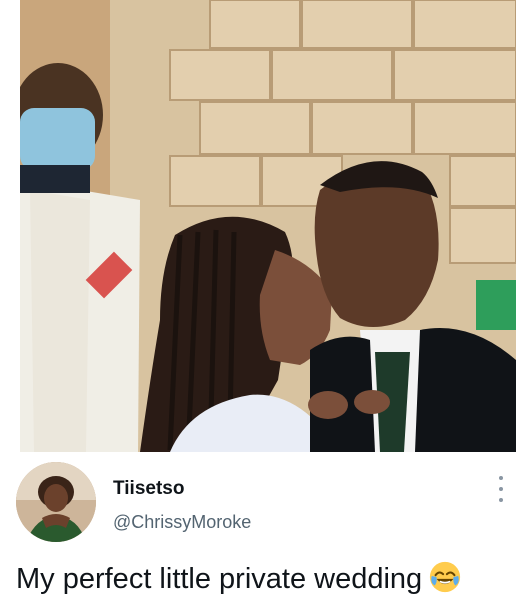 The height and width of the screenshot is (603, 521). I want to click on avatar, so click(56, 502).